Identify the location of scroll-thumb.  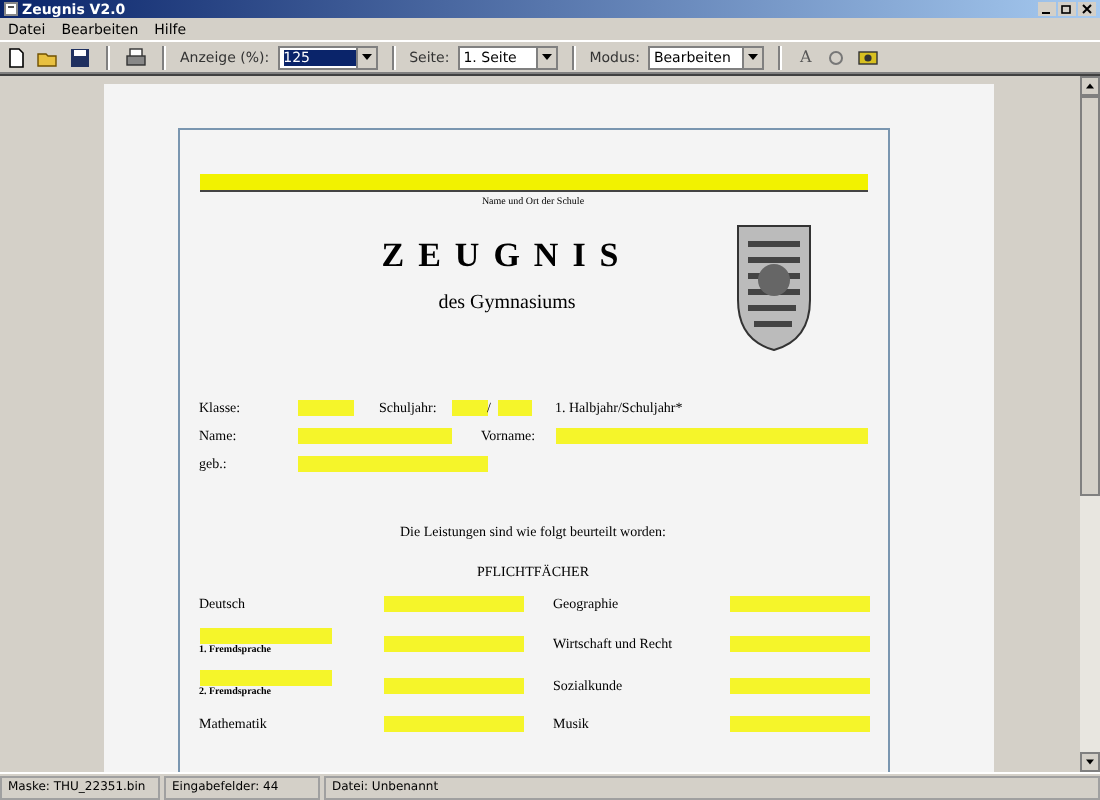
(1090, 296).